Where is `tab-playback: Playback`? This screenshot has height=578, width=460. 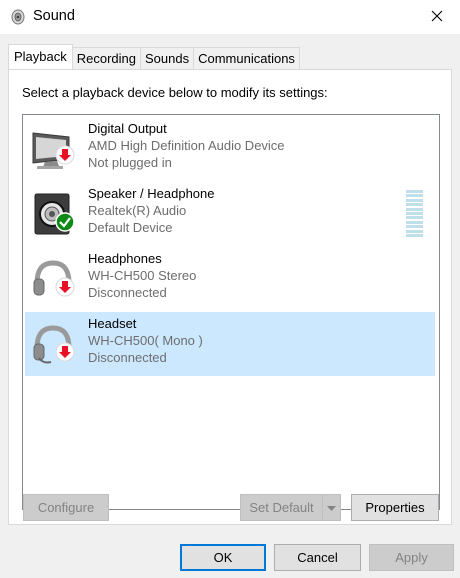
tab-playback: Playback is located at coordinates (40, 56).